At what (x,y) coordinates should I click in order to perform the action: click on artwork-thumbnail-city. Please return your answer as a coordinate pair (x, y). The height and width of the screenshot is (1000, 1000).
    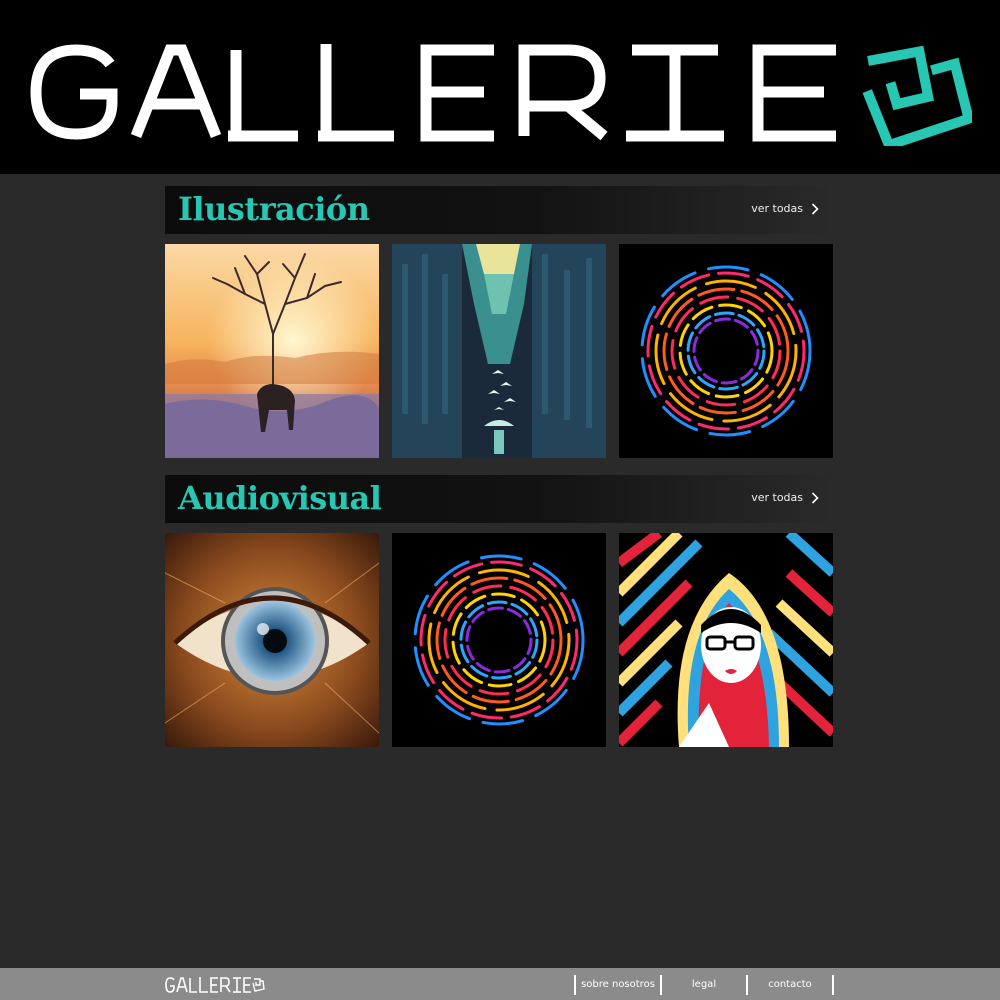
    Looking at the image, I should click on (499, 351).